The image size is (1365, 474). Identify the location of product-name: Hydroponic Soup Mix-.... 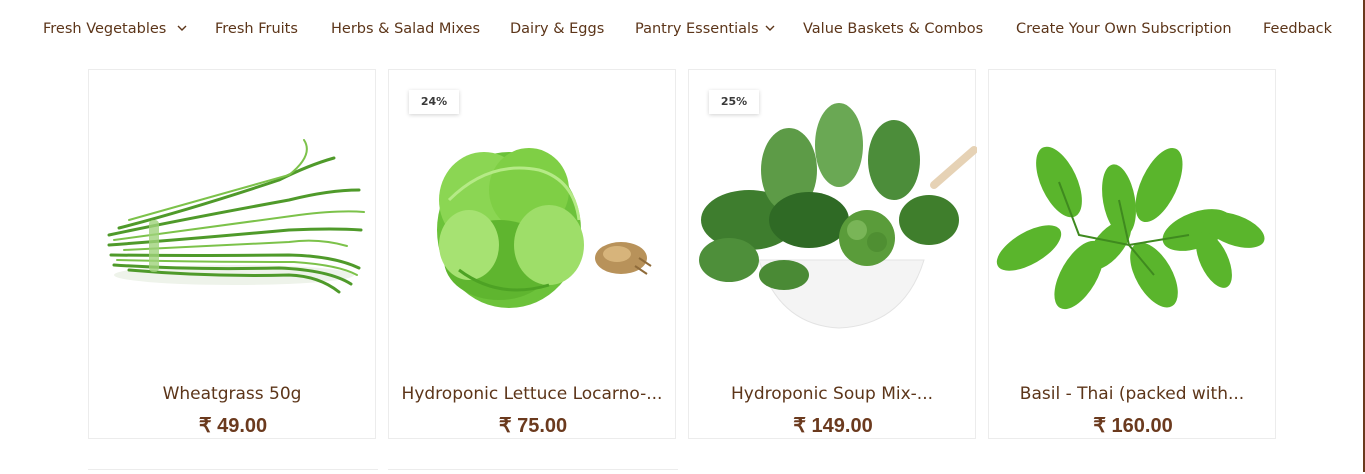
(832, 394).